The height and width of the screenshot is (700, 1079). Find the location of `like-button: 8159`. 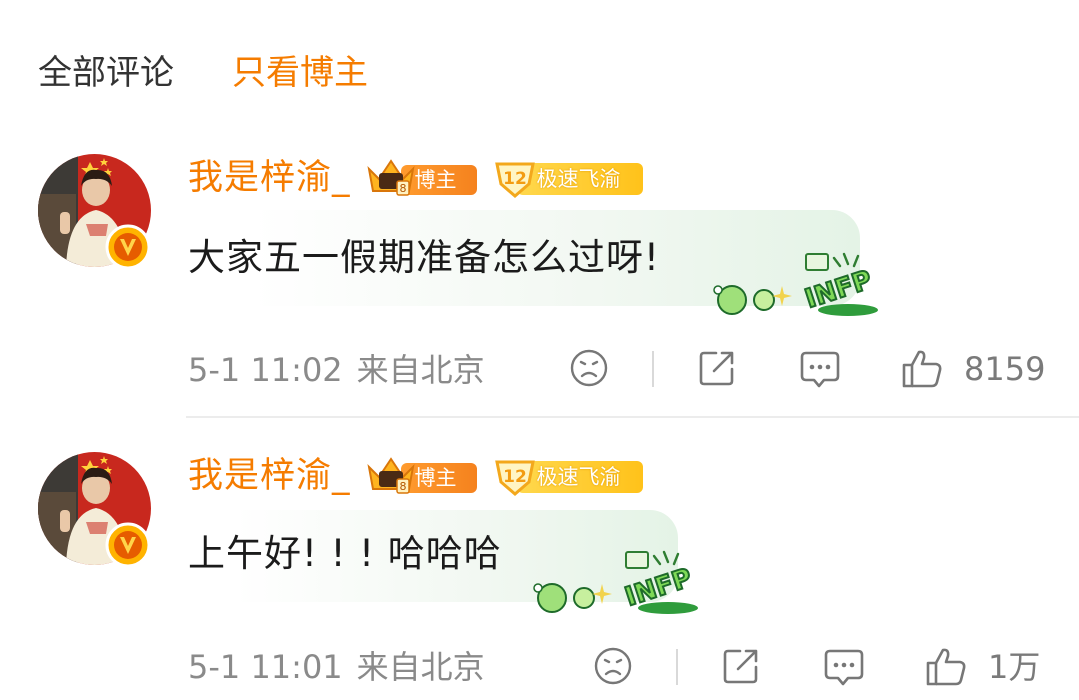

like-button: 8159 is located at coordinates (972, 369).